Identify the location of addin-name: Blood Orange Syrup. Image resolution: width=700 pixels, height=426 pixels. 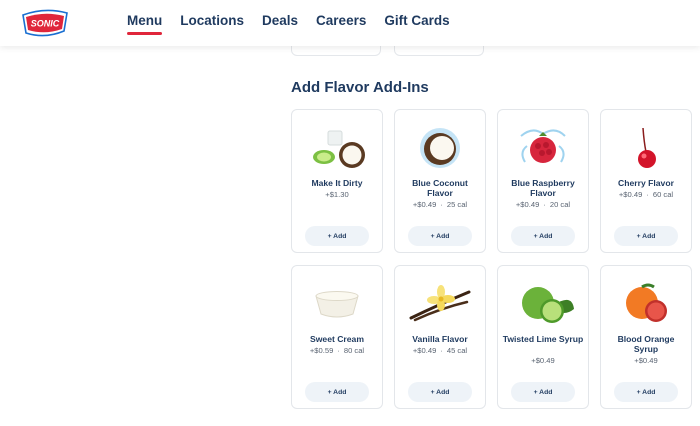
(646, 344).